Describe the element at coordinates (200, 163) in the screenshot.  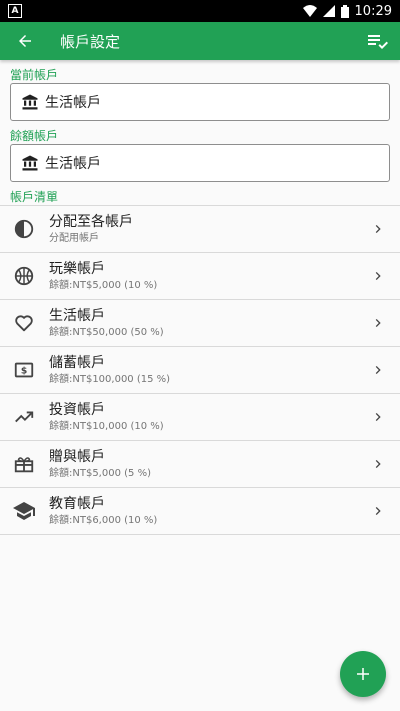
I see `balance-account-field: 生活帳戶` at that location.